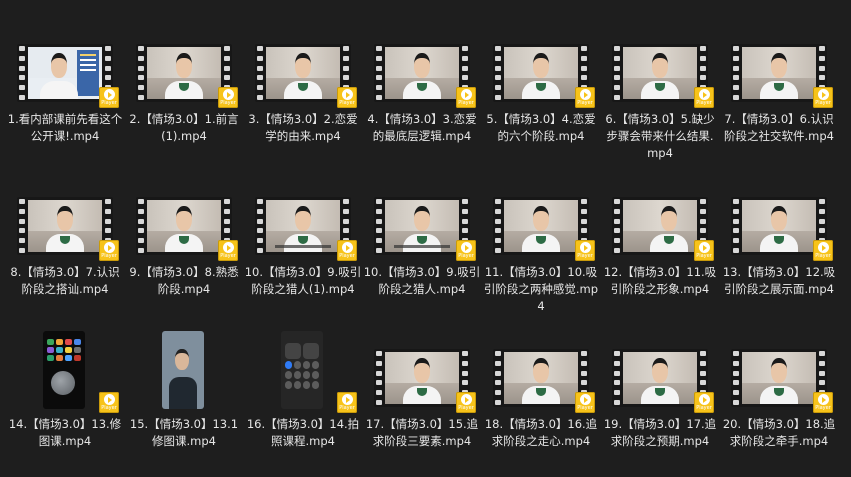 This screenshot has width=851, height=477. I want to click on file-name: 18.【情场3.0】16.追求阶段之走心.mp4, so click(541, 432).